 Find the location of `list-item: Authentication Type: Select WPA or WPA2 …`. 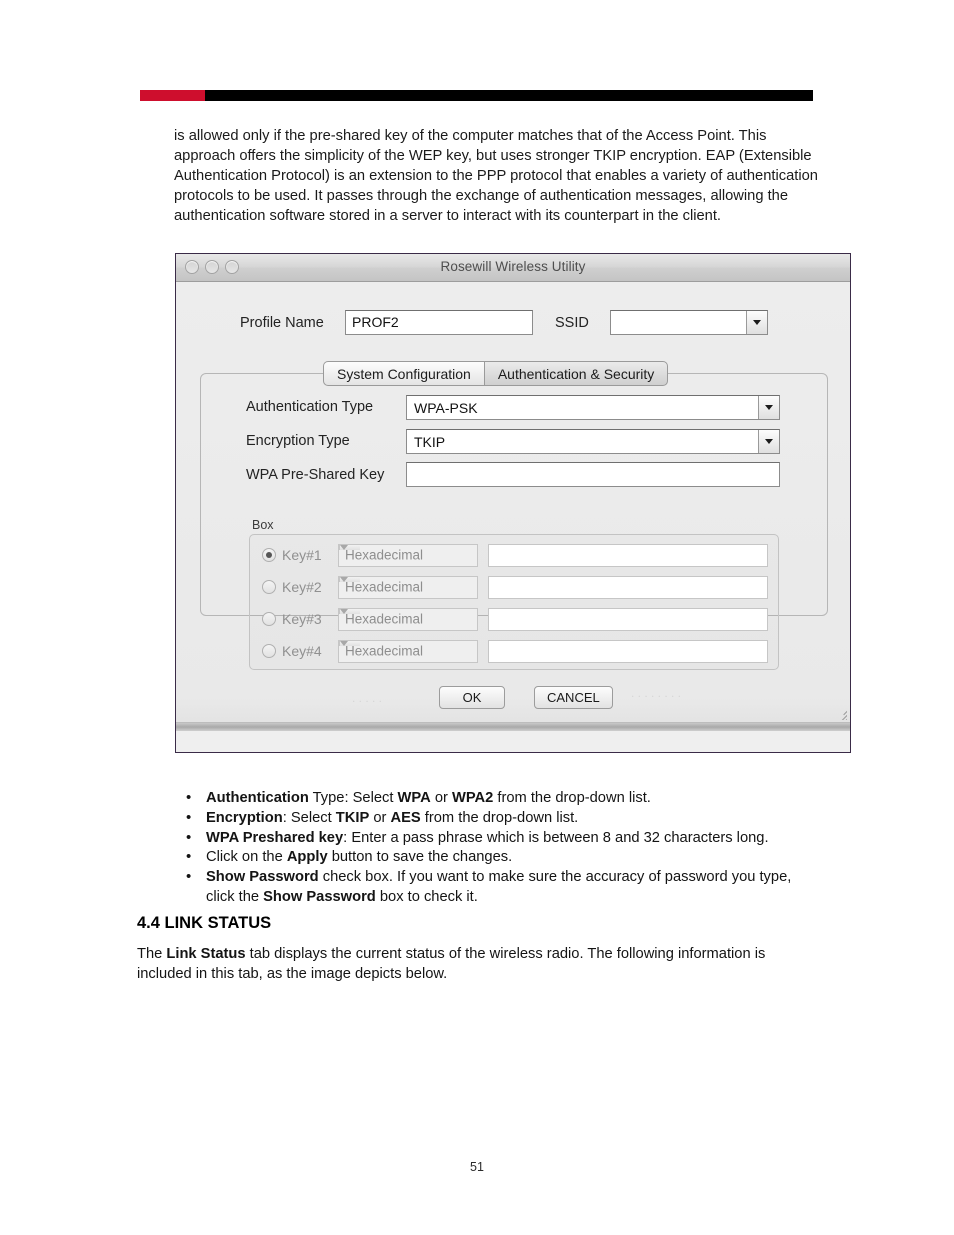

list-item: Authentication Type: Select WPA or WPA2 … is located at coordinates (500, 798).